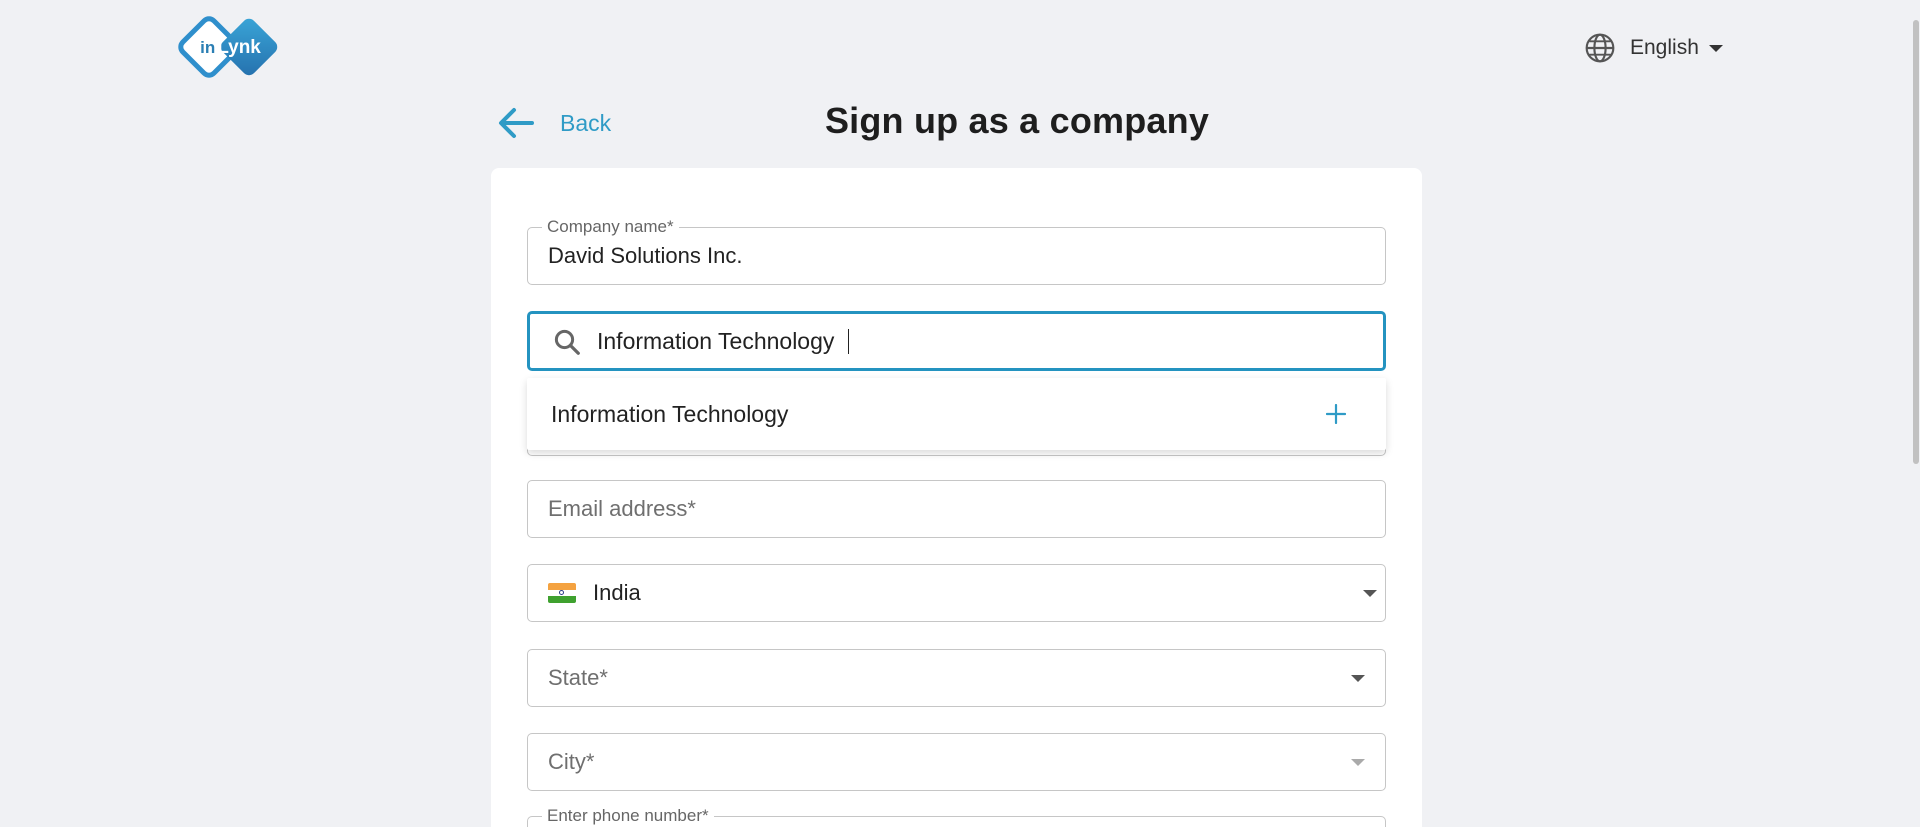 The image size is (1920, 827). What do you see at coordinates (956, 509) in the screenshot?
I see `email-field: Email address*` at bounding box center [956, 509].